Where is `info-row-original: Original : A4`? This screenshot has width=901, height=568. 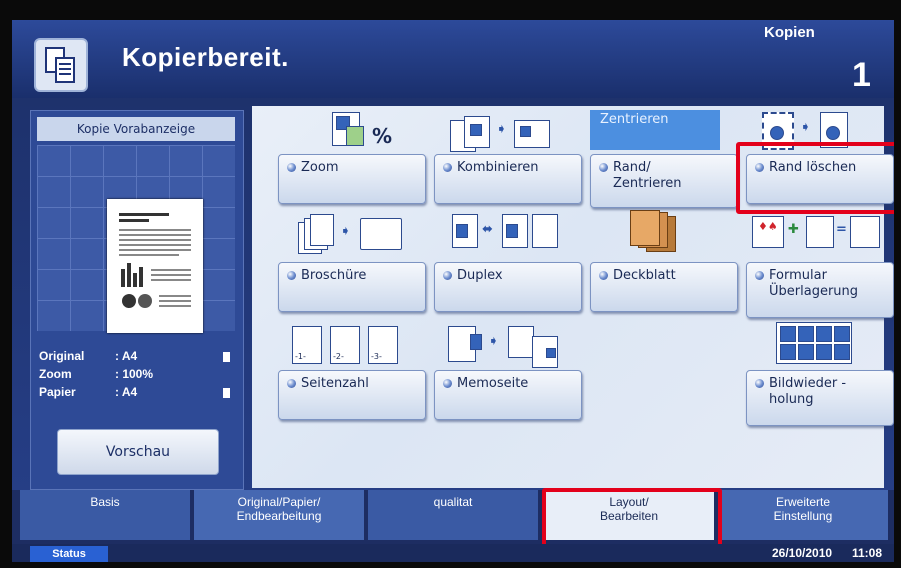
info-row-original: Original : A4 is located at coordinates (136, 358).